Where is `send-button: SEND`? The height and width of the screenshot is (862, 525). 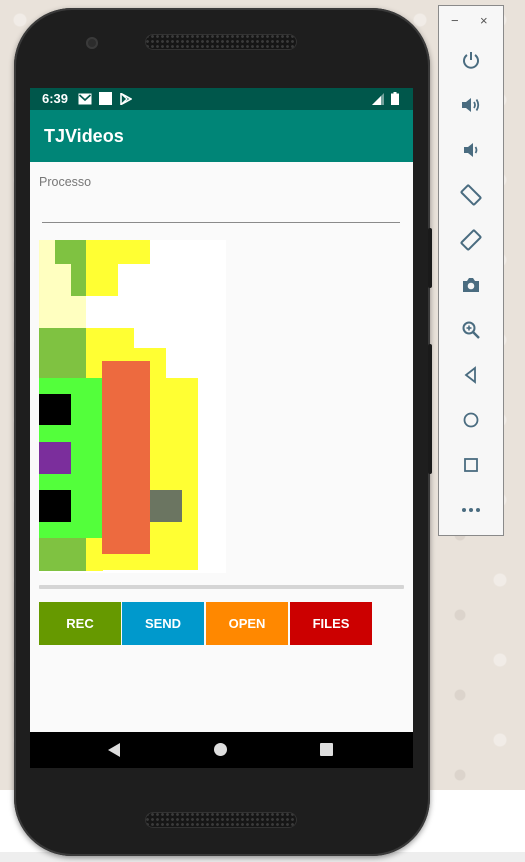 send-button: SEND is located at coordinates (163, 623).